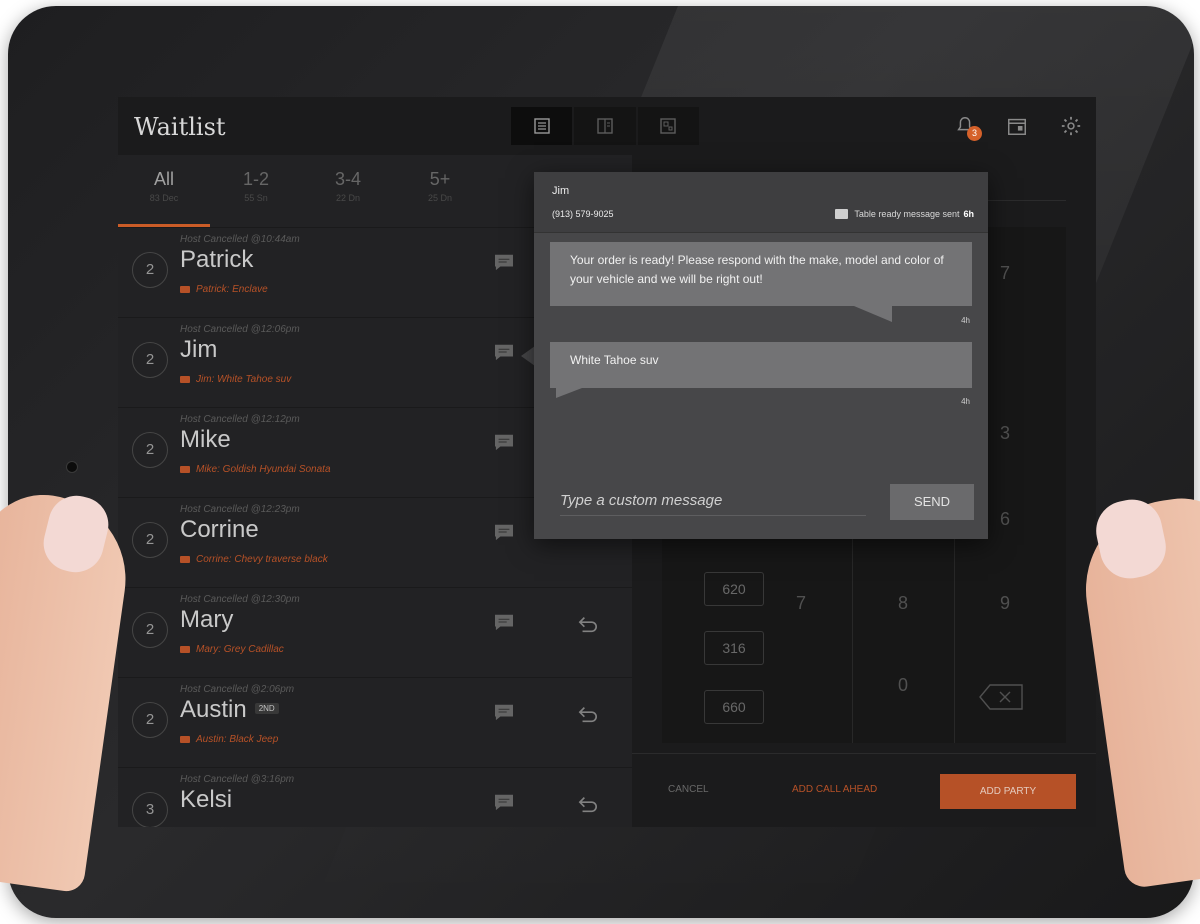  What do you see at coordinates (244, 379) in the screenshot?
I see `note-text: Jim: White Tahoe suv` at bounding box center [244, 379].